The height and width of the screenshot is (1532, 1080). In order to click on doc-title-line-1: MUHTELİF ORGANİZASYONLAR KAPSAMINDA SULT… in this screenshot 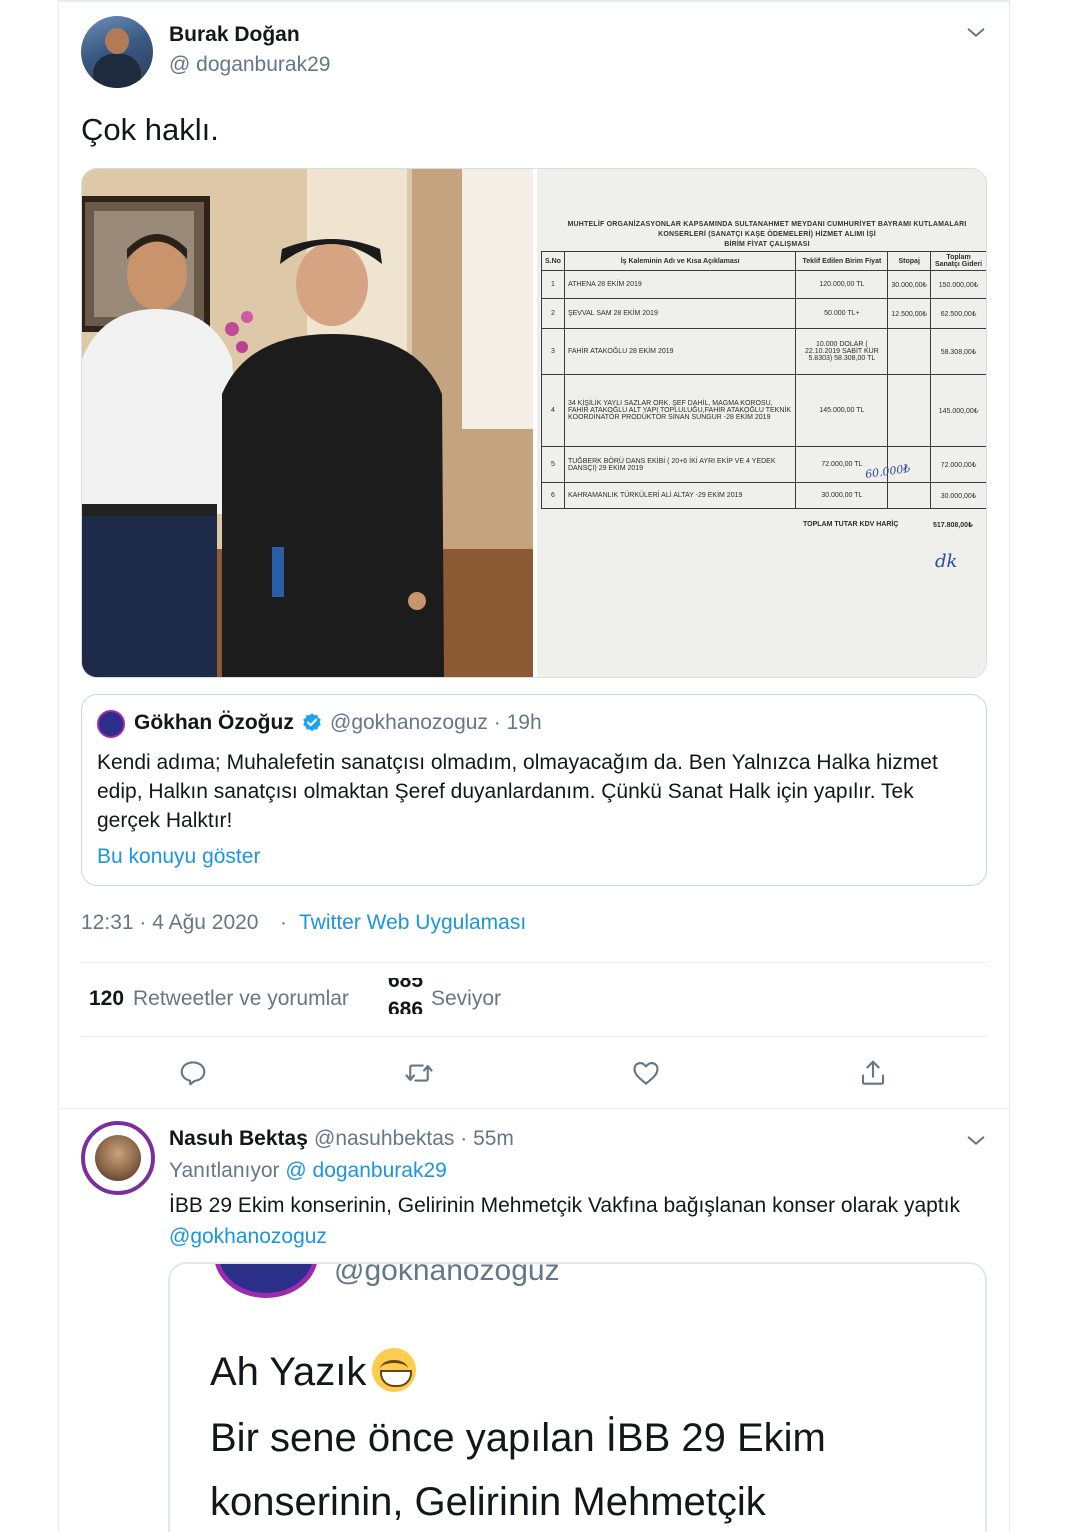, I will do `click(767, 224)`.